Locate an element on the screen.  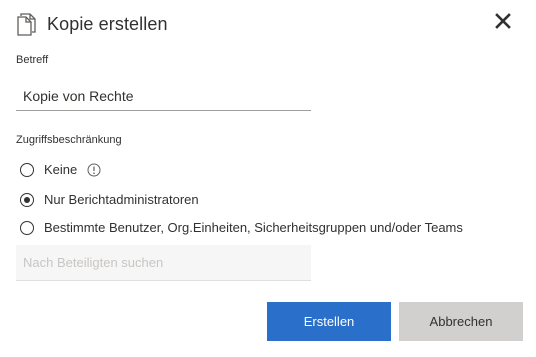
subject-label: Betreff is located at coordinates (32, 60).